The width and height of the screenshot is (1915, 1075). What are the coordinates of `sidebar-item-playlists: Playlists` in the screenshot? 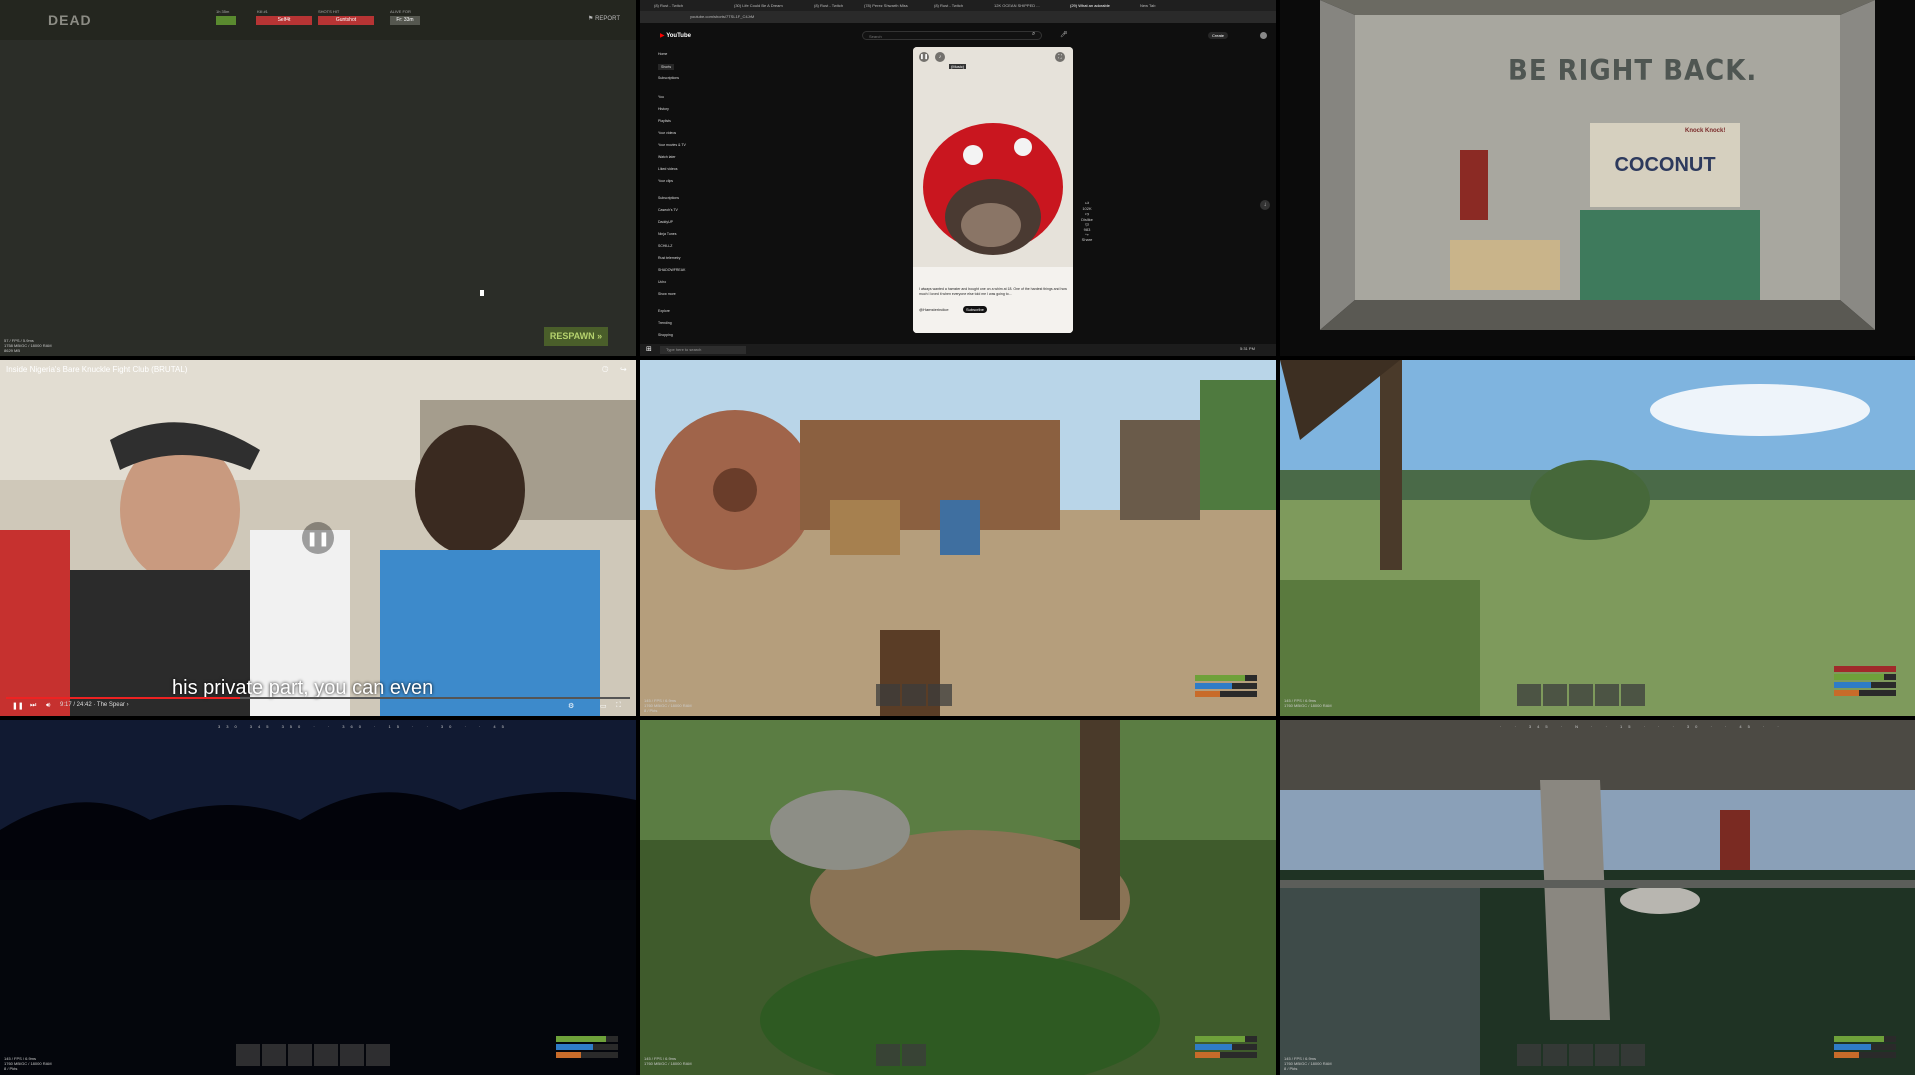 It's located at (664, 121).